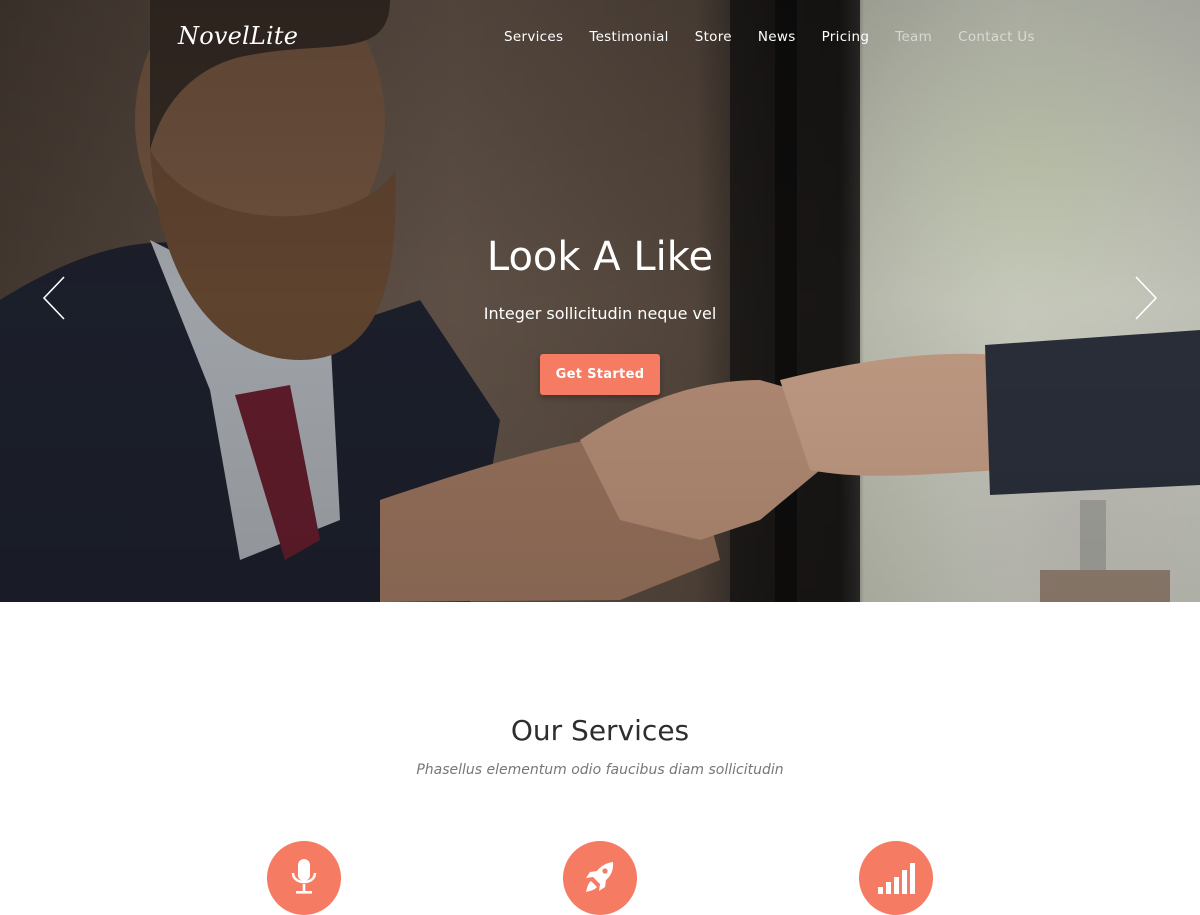  I want to click on nav-item-services: Services, so click(533, 37).